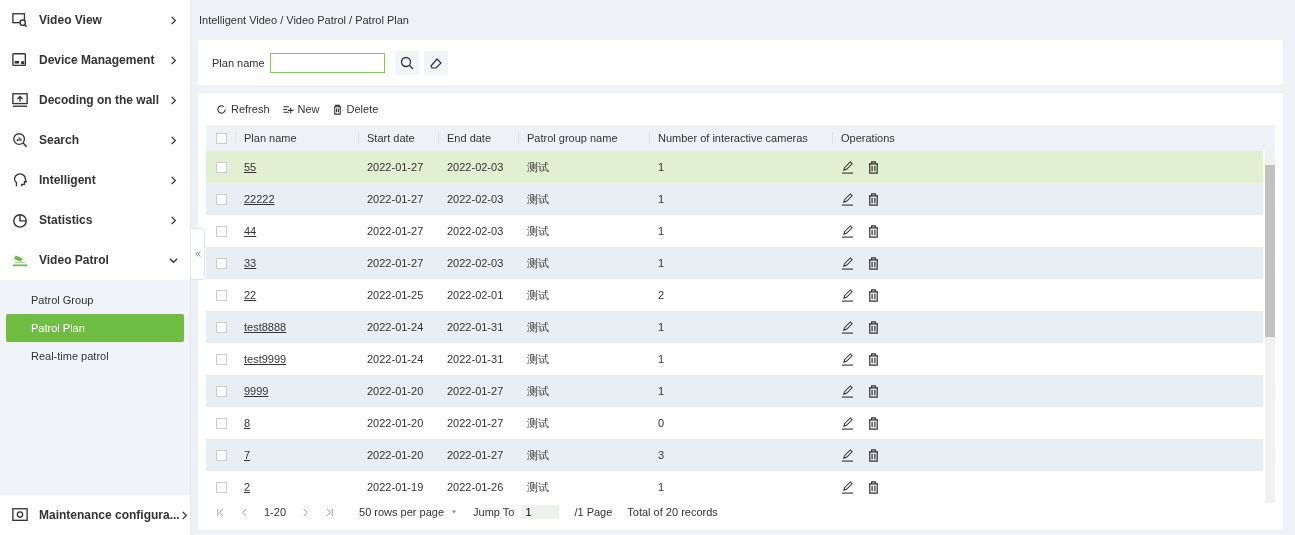 This screenshot has width=1295, height=535. Describe the element at coordinates (1270, 327) in the screenshot. I see `scrollbar` at that location.